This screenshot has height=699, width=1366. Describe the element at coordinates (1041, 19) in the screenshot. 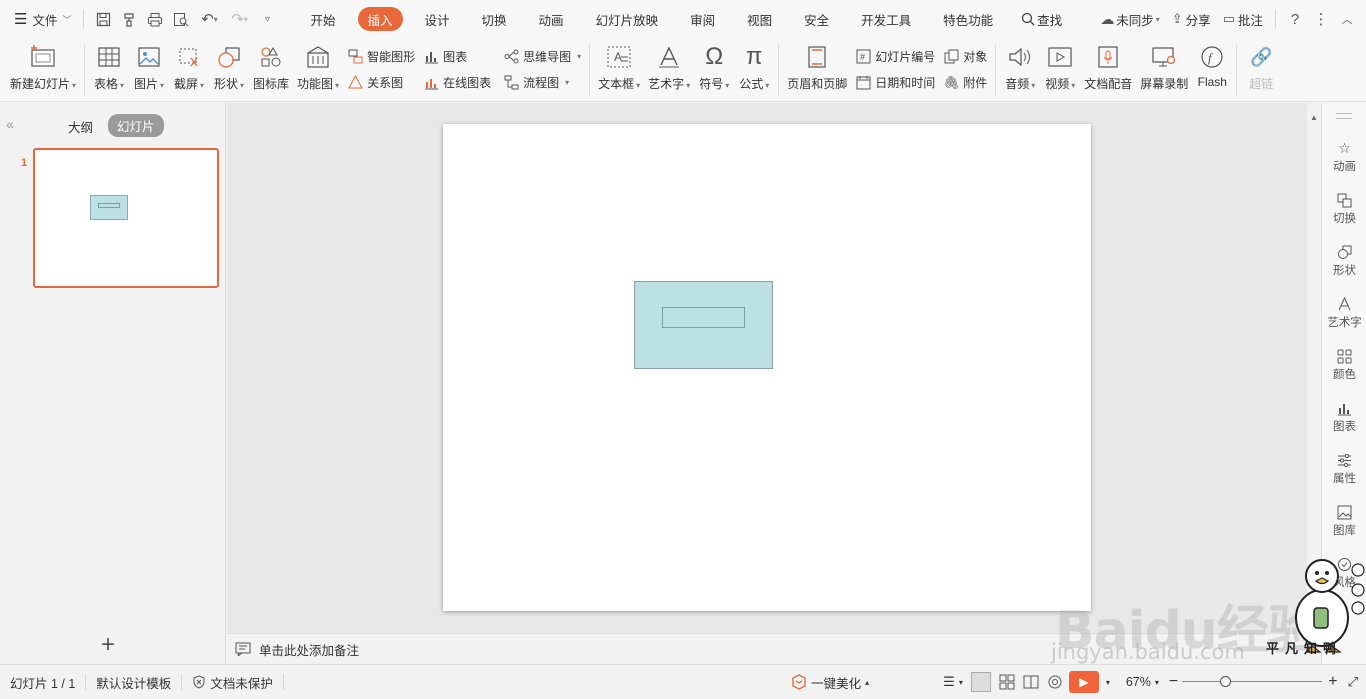

I see `search-button: 查找` at that location.